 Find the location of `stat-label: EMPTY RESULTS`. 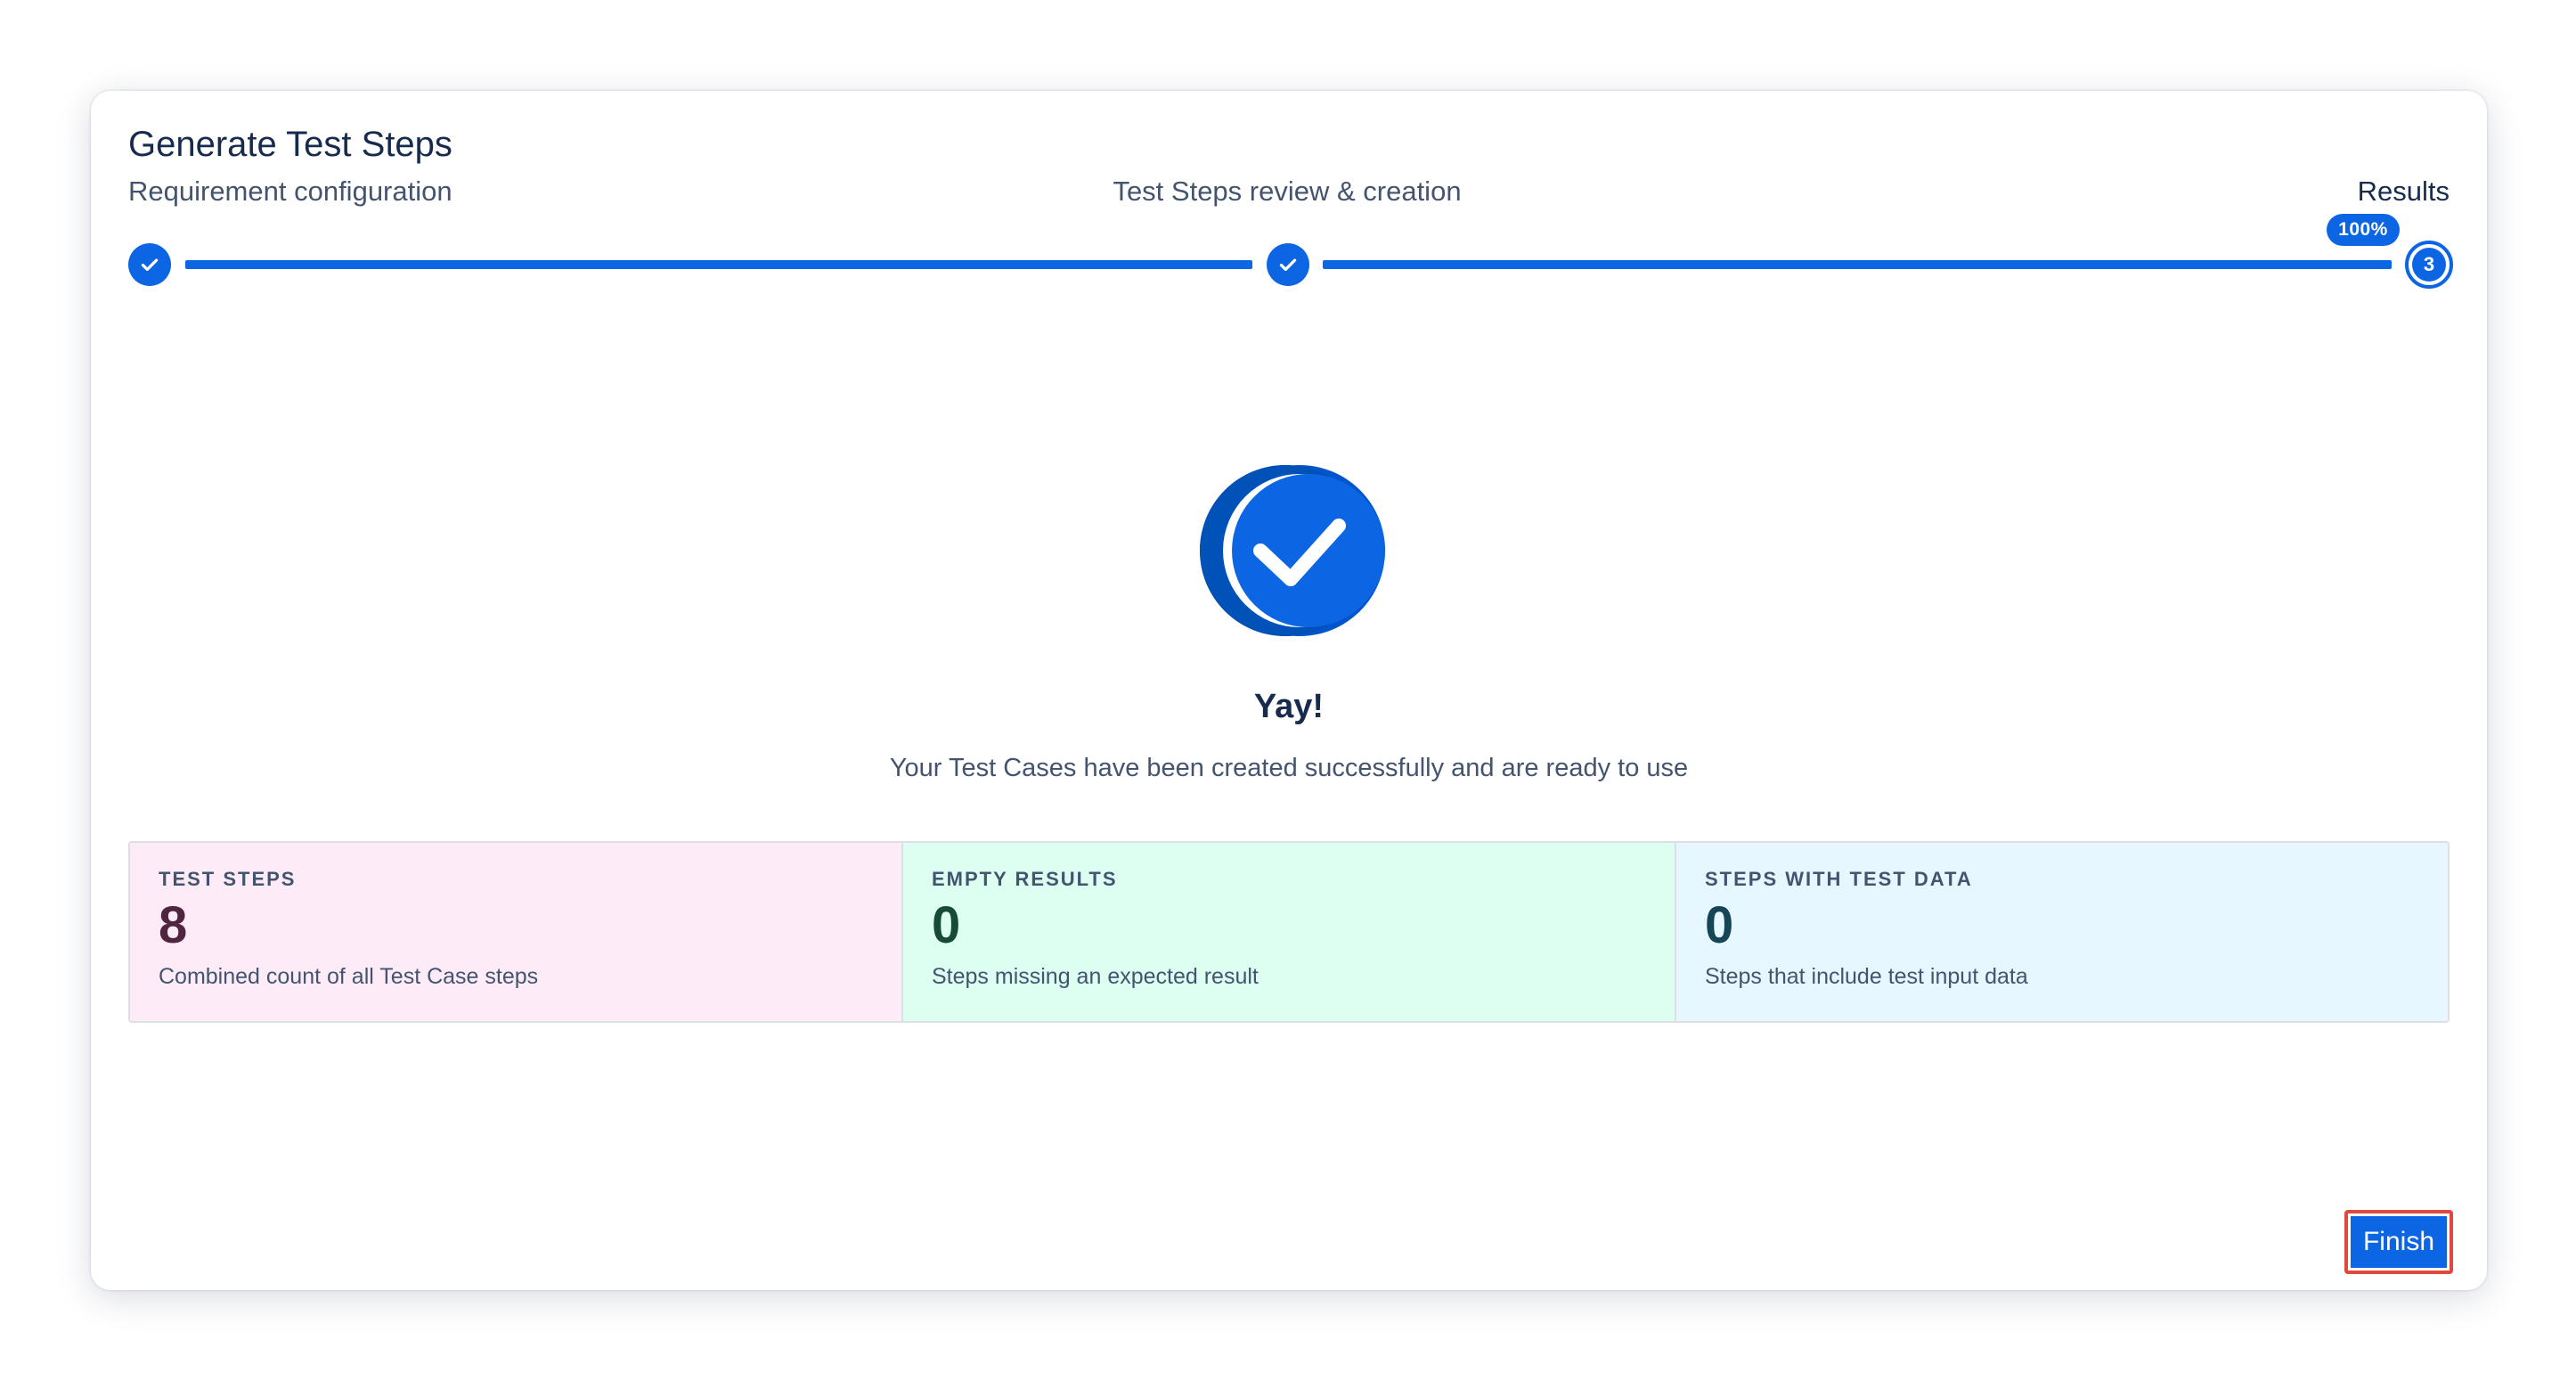

stat-label: EMPTY RESULTS is located at coordinates (1025, 879).